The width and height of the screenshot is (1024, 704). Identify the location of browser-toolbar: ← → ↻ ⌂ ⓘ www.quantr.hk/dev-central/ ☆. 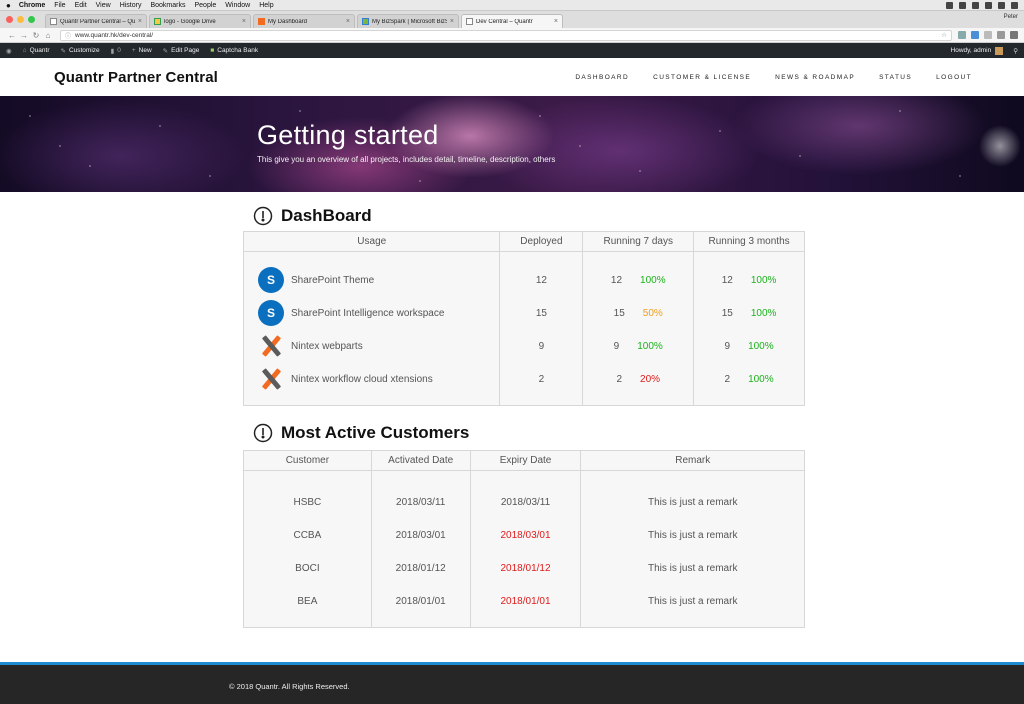
(512, 35).